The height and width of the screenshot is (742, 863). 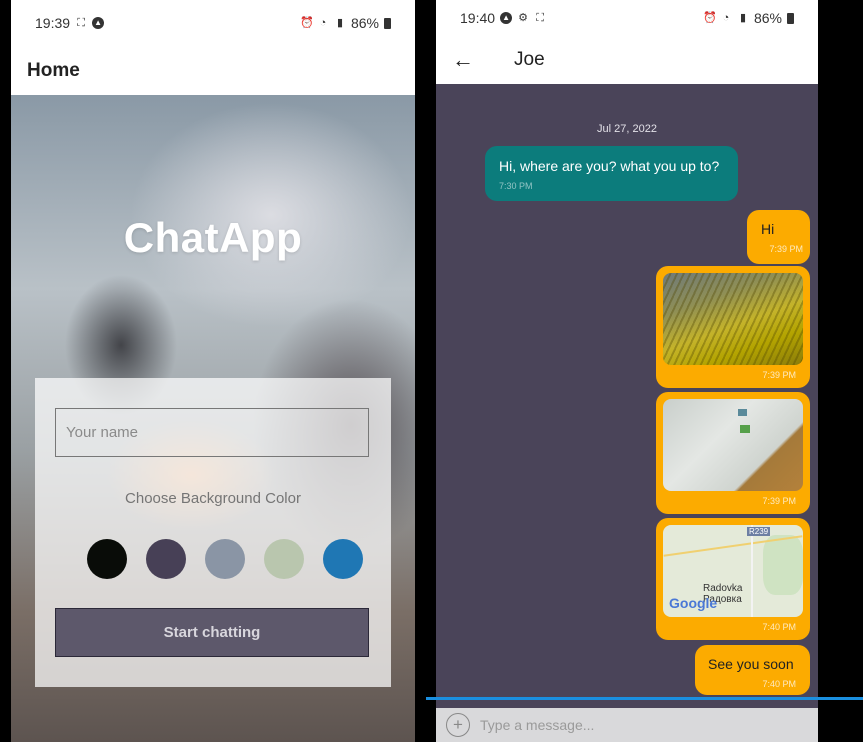 What do you see at coordinates (627, 129) in the screenshot?
I see `date-separator: Jul 27, 2022` at bounding box center [627, 129].